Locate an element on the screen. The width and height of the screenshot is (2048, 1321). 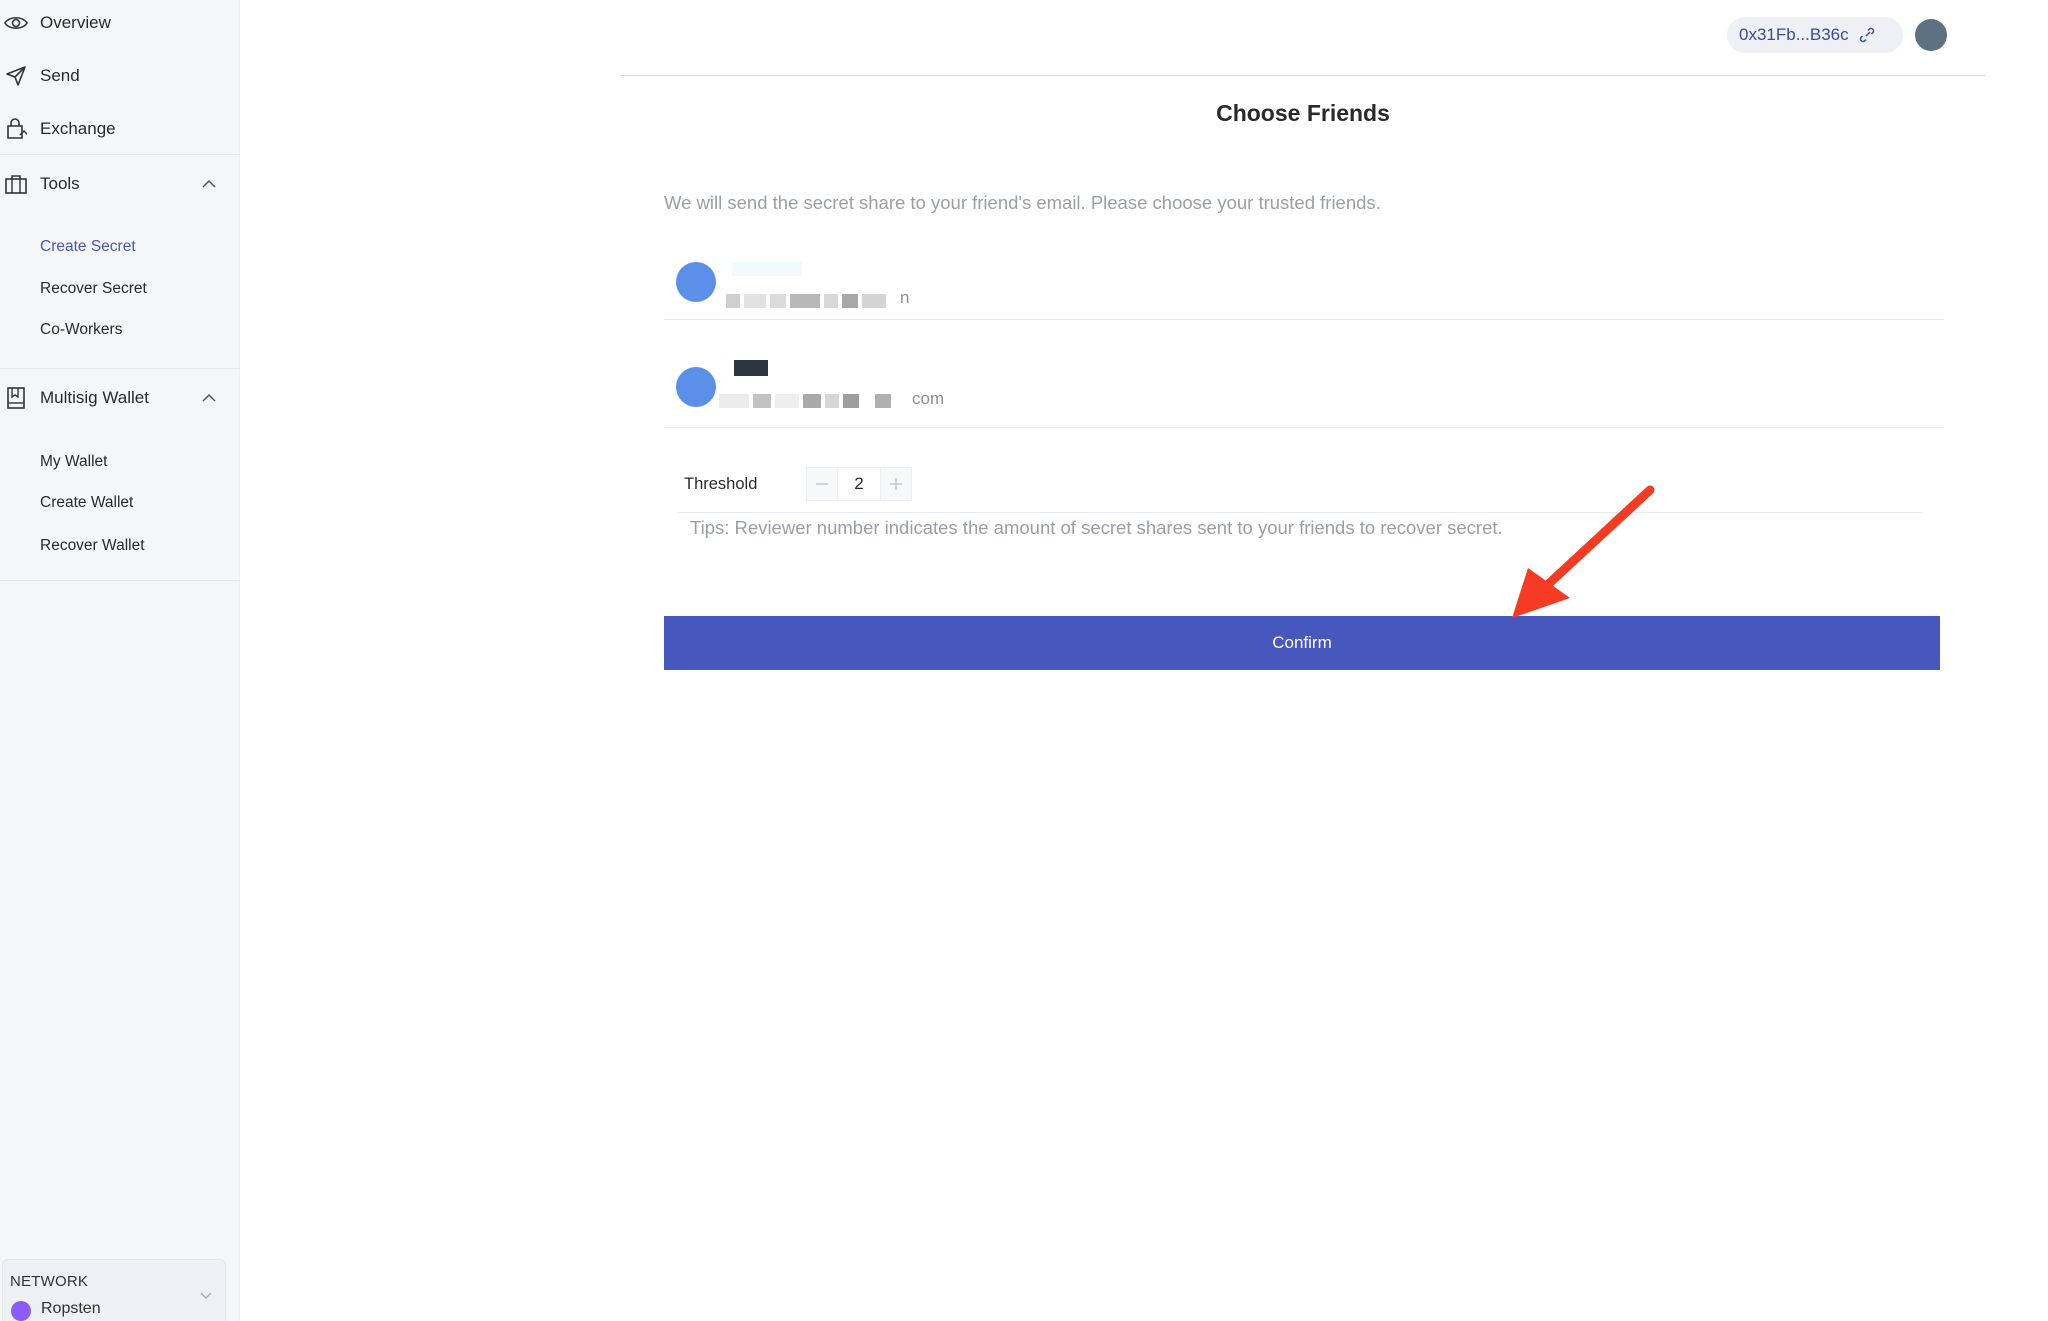
eye-icon is located at coordinates (16, 23).